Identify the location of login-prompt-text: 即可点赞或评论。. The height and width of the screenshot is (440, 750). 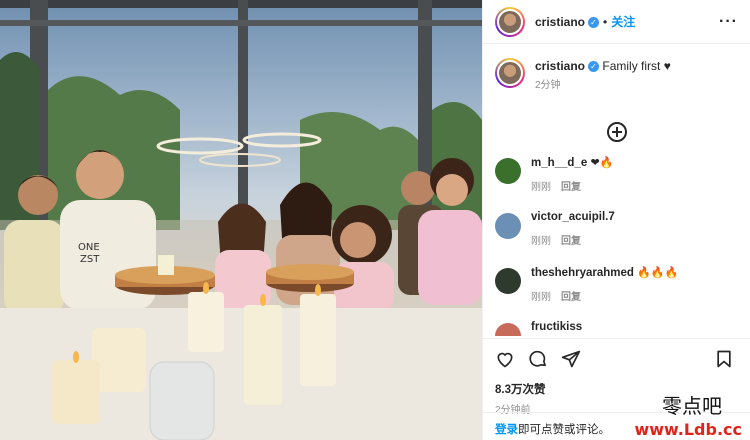
(564, 430).